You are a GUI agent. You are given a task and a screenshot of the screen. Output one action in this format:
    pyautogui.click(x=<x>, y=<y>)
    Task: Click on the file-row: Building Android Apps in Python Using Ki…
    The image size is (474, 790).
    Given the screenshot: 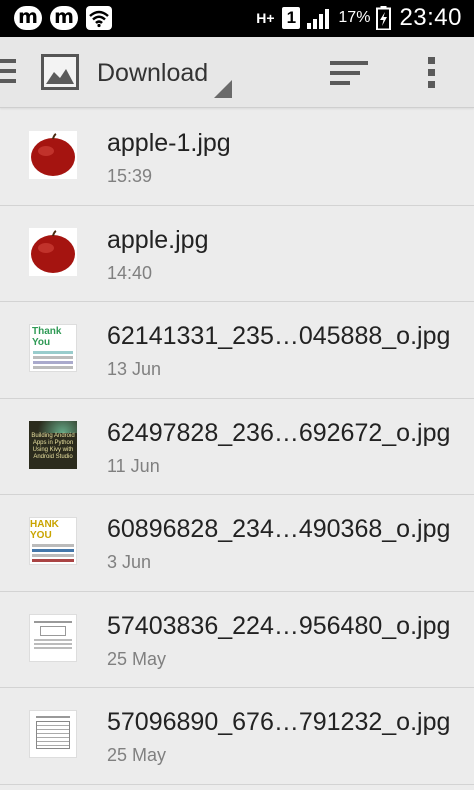 What is the action you would take?
    pyautogui.click(x=237, y=447)
    